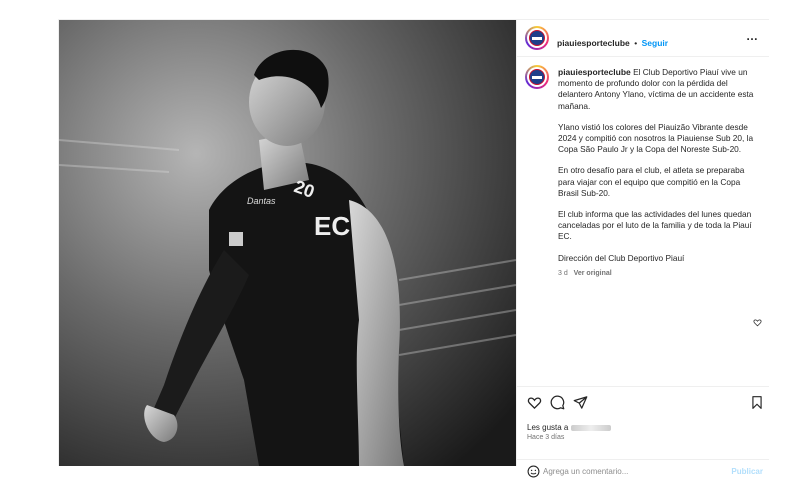 Image resolution: width=800 pixels, height=500 pixels. I want to click on header-username: piauiesporteclube, so click(593, 43).